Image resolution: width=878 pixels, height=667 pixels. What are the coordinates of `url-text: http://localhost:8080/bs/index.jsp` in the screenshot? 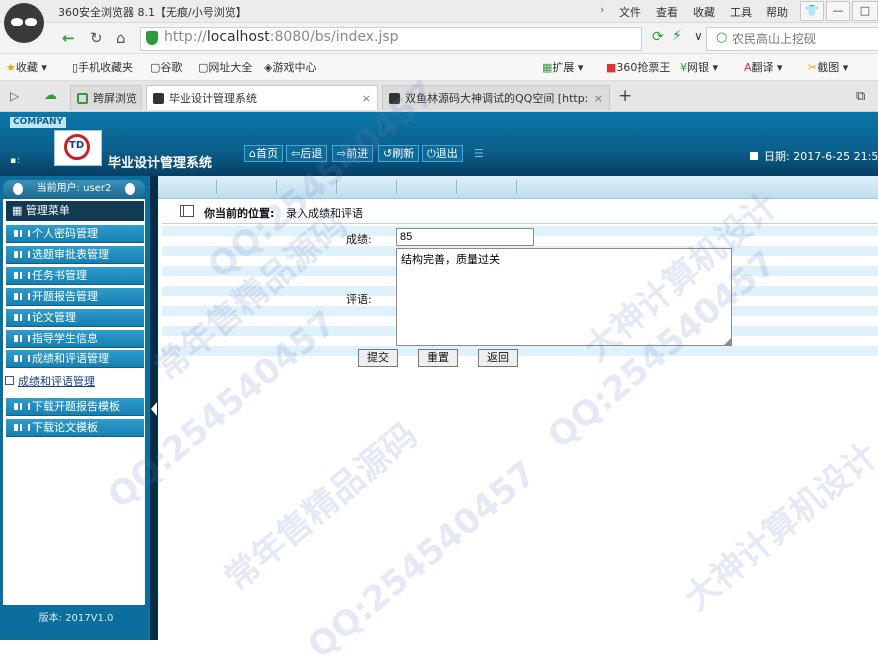 It's located at (281, 37).